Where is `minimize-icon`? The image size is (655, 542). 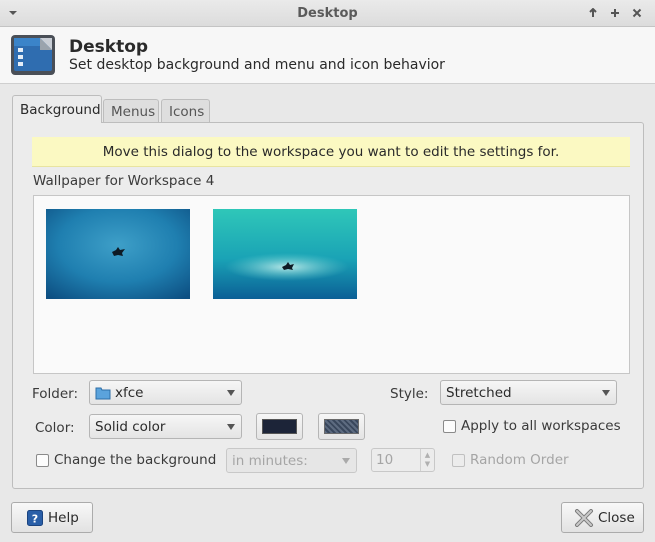
minimize-icon is located at coordinates (593, 13).